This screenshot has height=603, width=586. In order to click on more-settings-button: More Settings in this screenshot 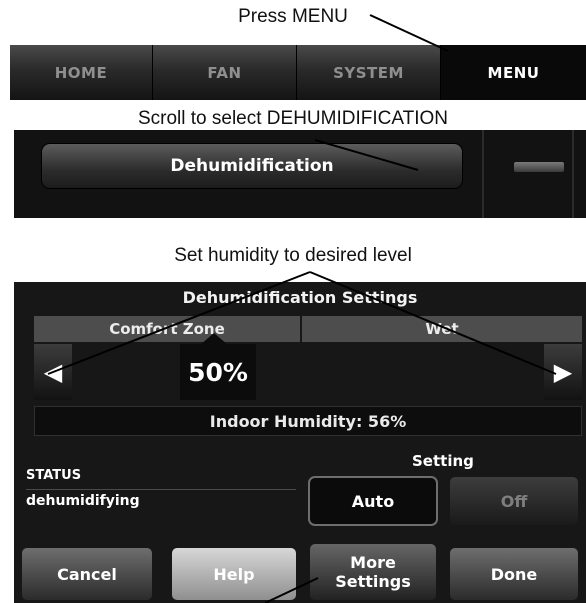, I will do `click(373, 572)`.